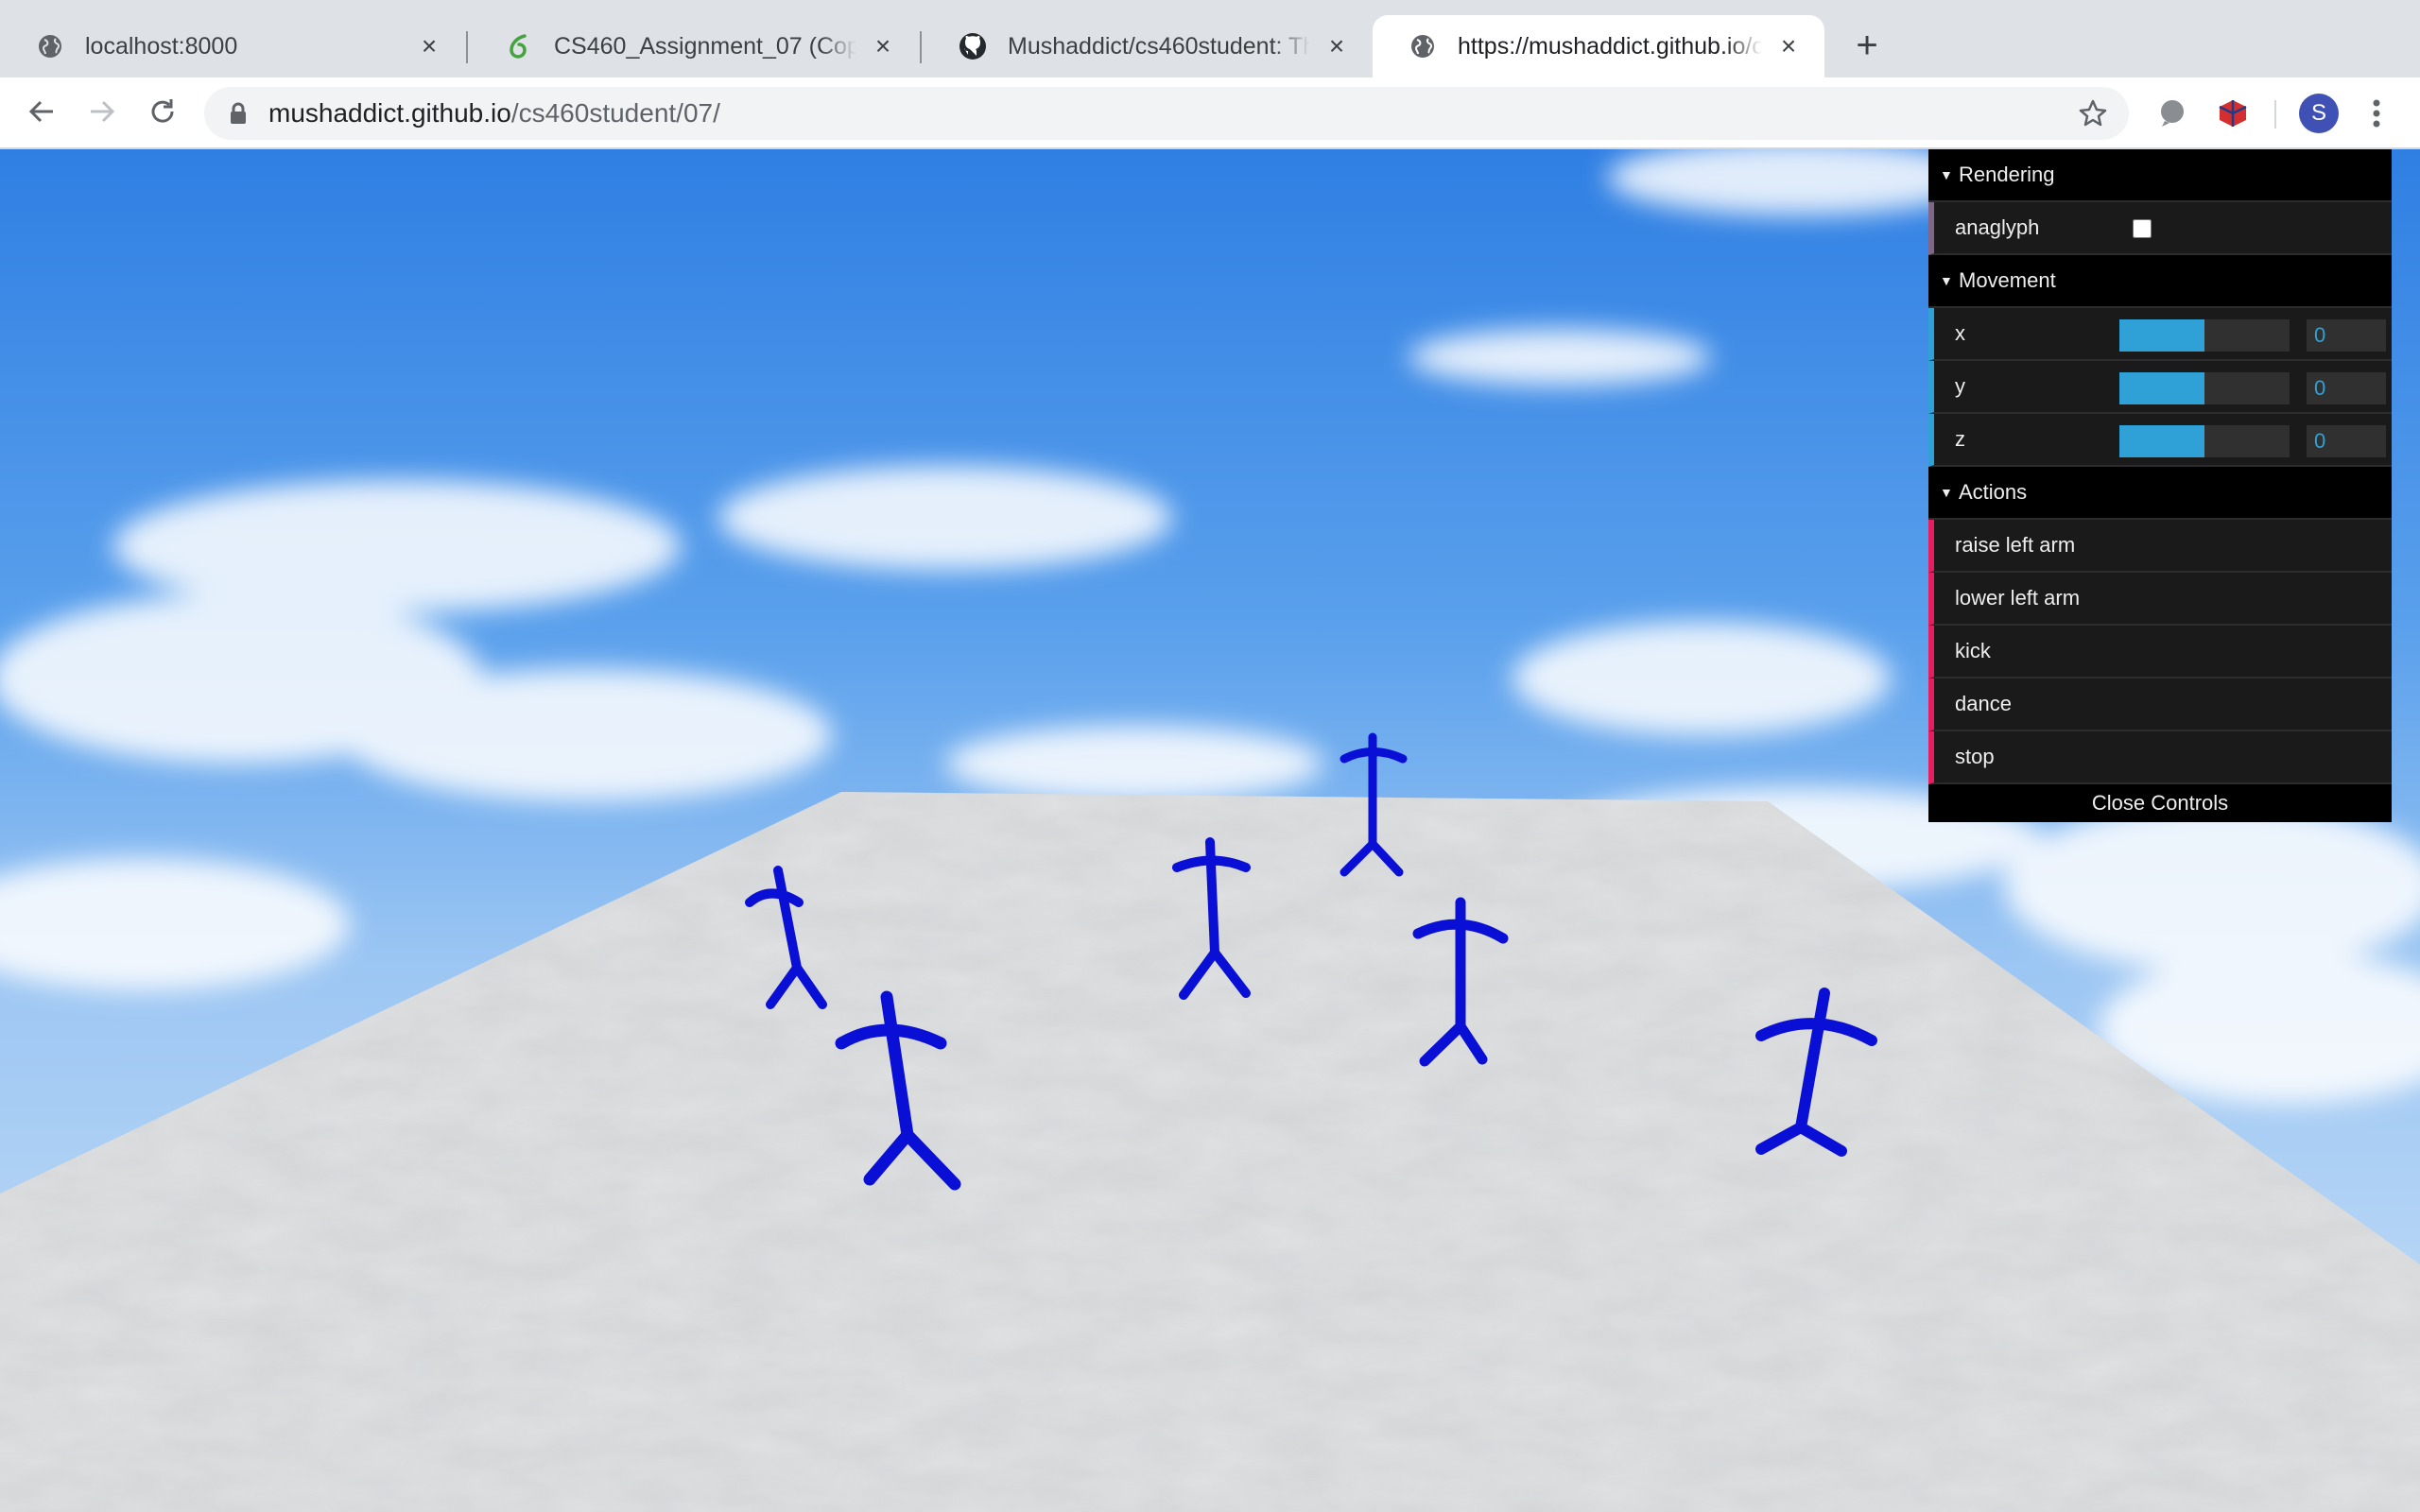  What do you see at coordinates (1973, 650) in the screenshot?
I see `button-label: kick` at bounding box center [1973, 650].